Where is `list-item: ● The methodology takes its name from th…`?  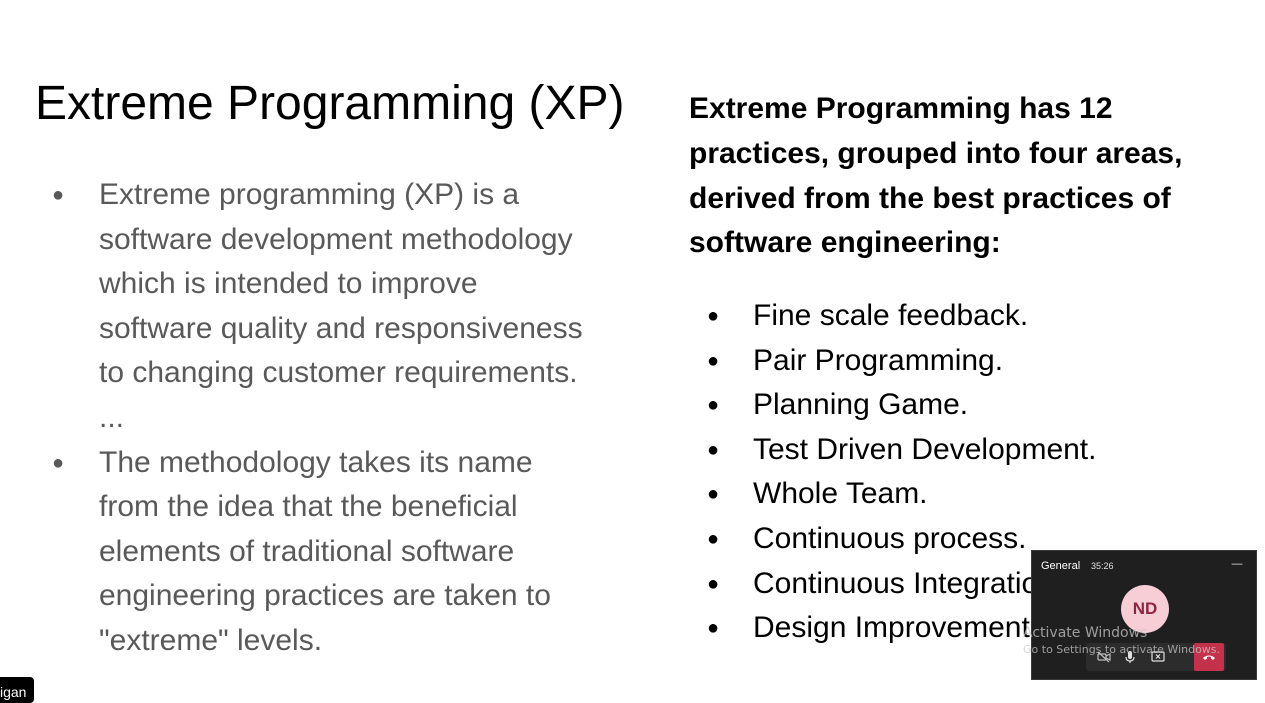
list-item: ● The methodology takes its name from th… is located at coordinates (322, 552).